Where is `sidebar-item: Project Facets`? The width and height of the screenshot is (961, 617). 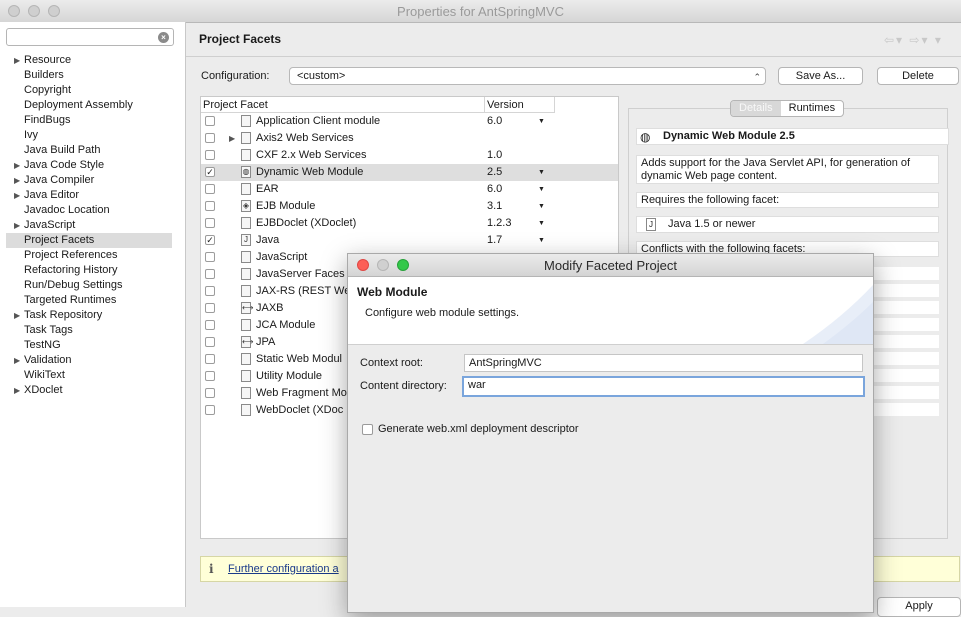
sidebar-item: Project Facets is located at coordinates (89, 240).